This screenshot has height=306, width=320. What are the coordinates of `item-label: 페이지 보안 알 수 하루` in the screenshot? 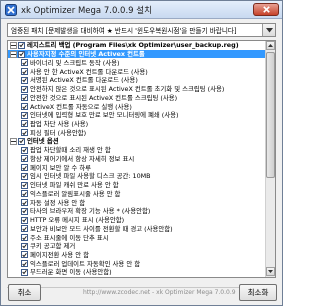 It's located at (61, 167).